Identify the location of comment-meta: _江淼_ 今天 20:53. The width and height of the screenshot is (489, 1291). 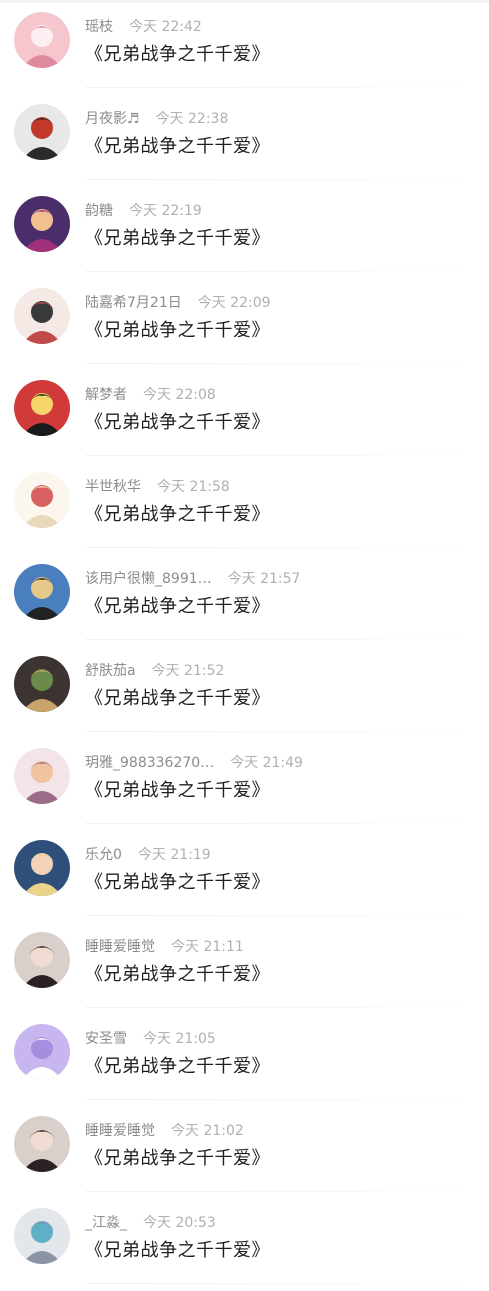
(150, 1222).